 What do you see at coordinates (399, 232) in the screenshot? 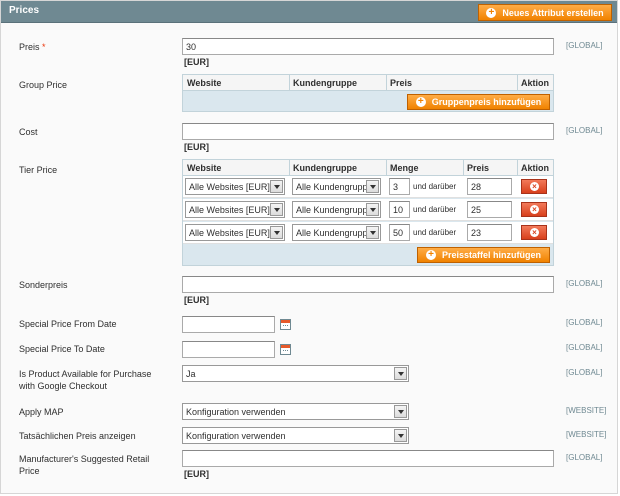
I see `tier-qty-input: 50` at bounding box center [399, 232].